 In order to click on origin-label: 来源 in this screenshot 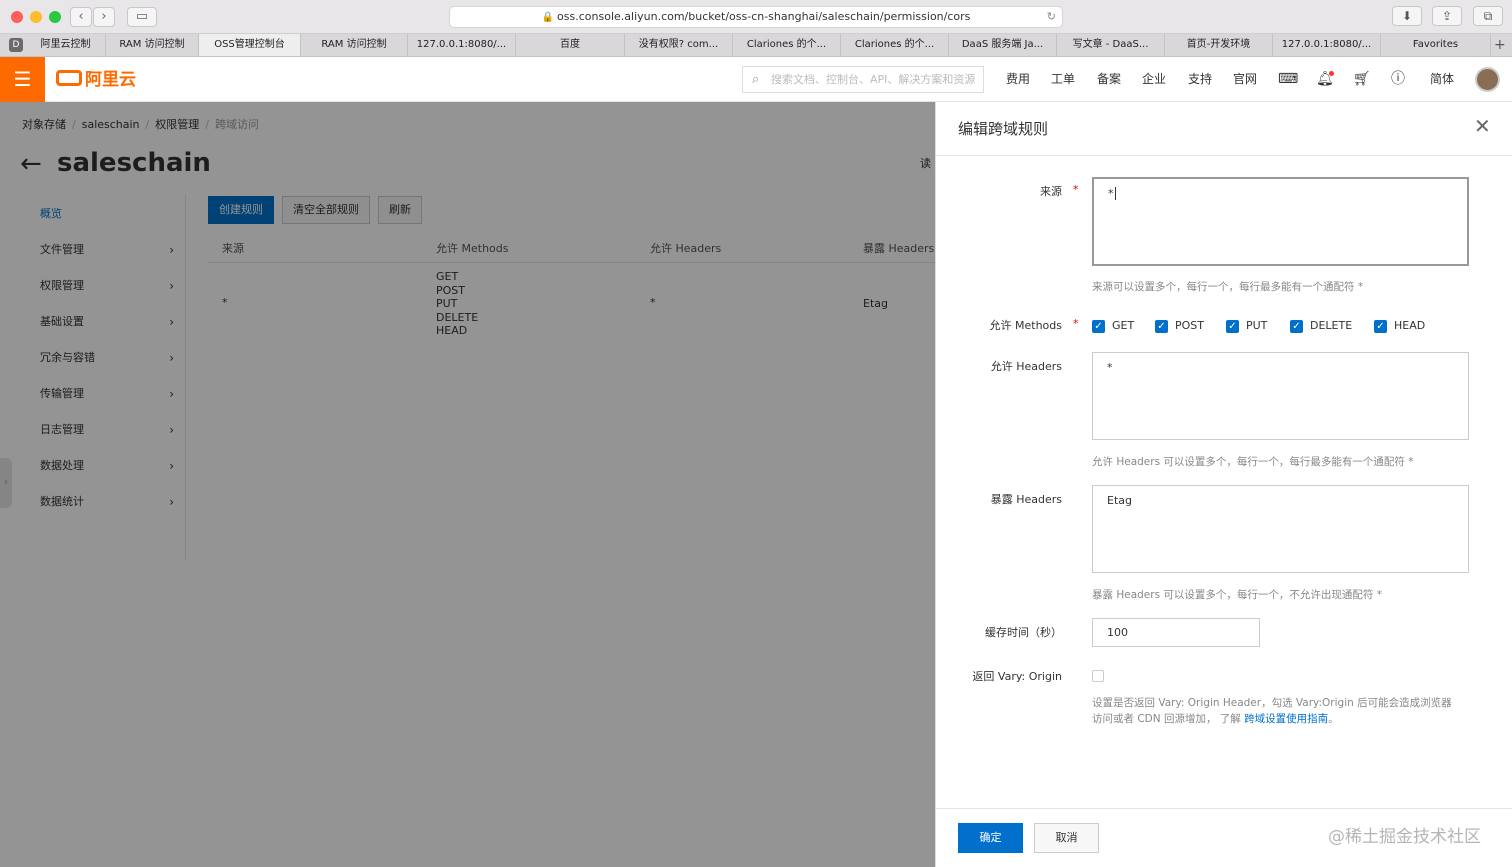, I will do `click(1051, 191)`.